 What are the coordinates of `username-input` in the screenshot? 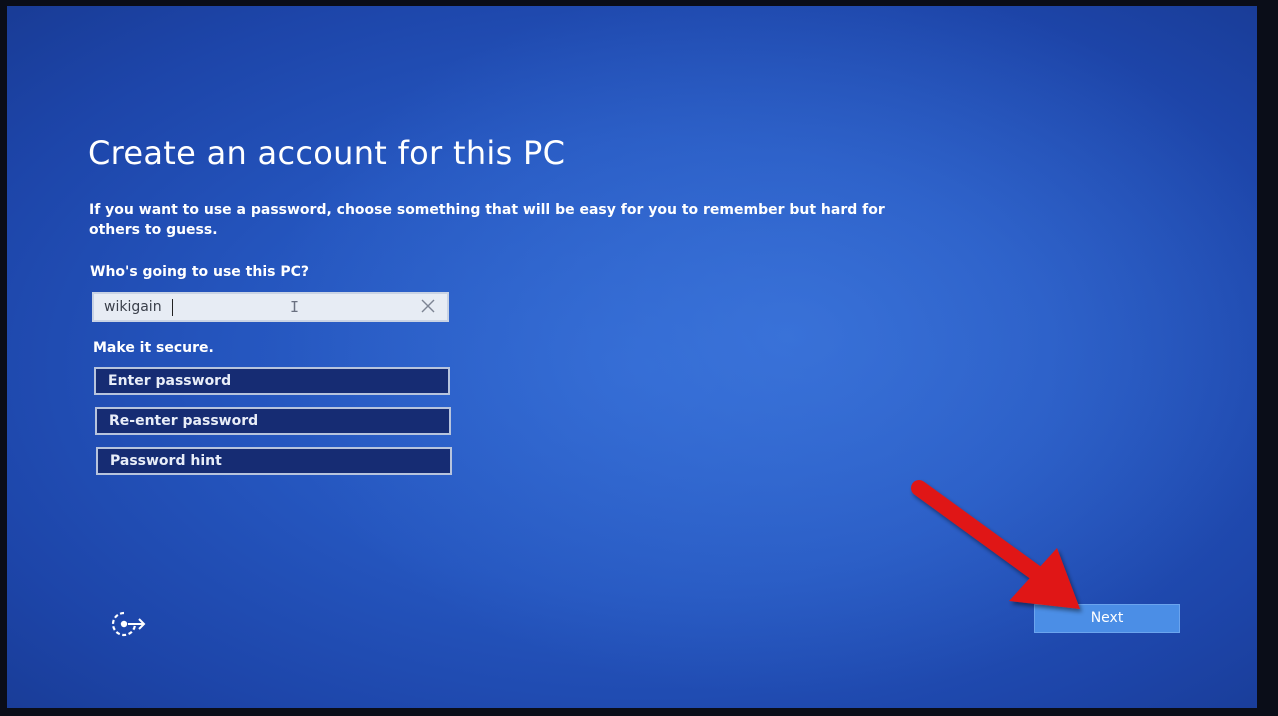 It's located at (254, 307).